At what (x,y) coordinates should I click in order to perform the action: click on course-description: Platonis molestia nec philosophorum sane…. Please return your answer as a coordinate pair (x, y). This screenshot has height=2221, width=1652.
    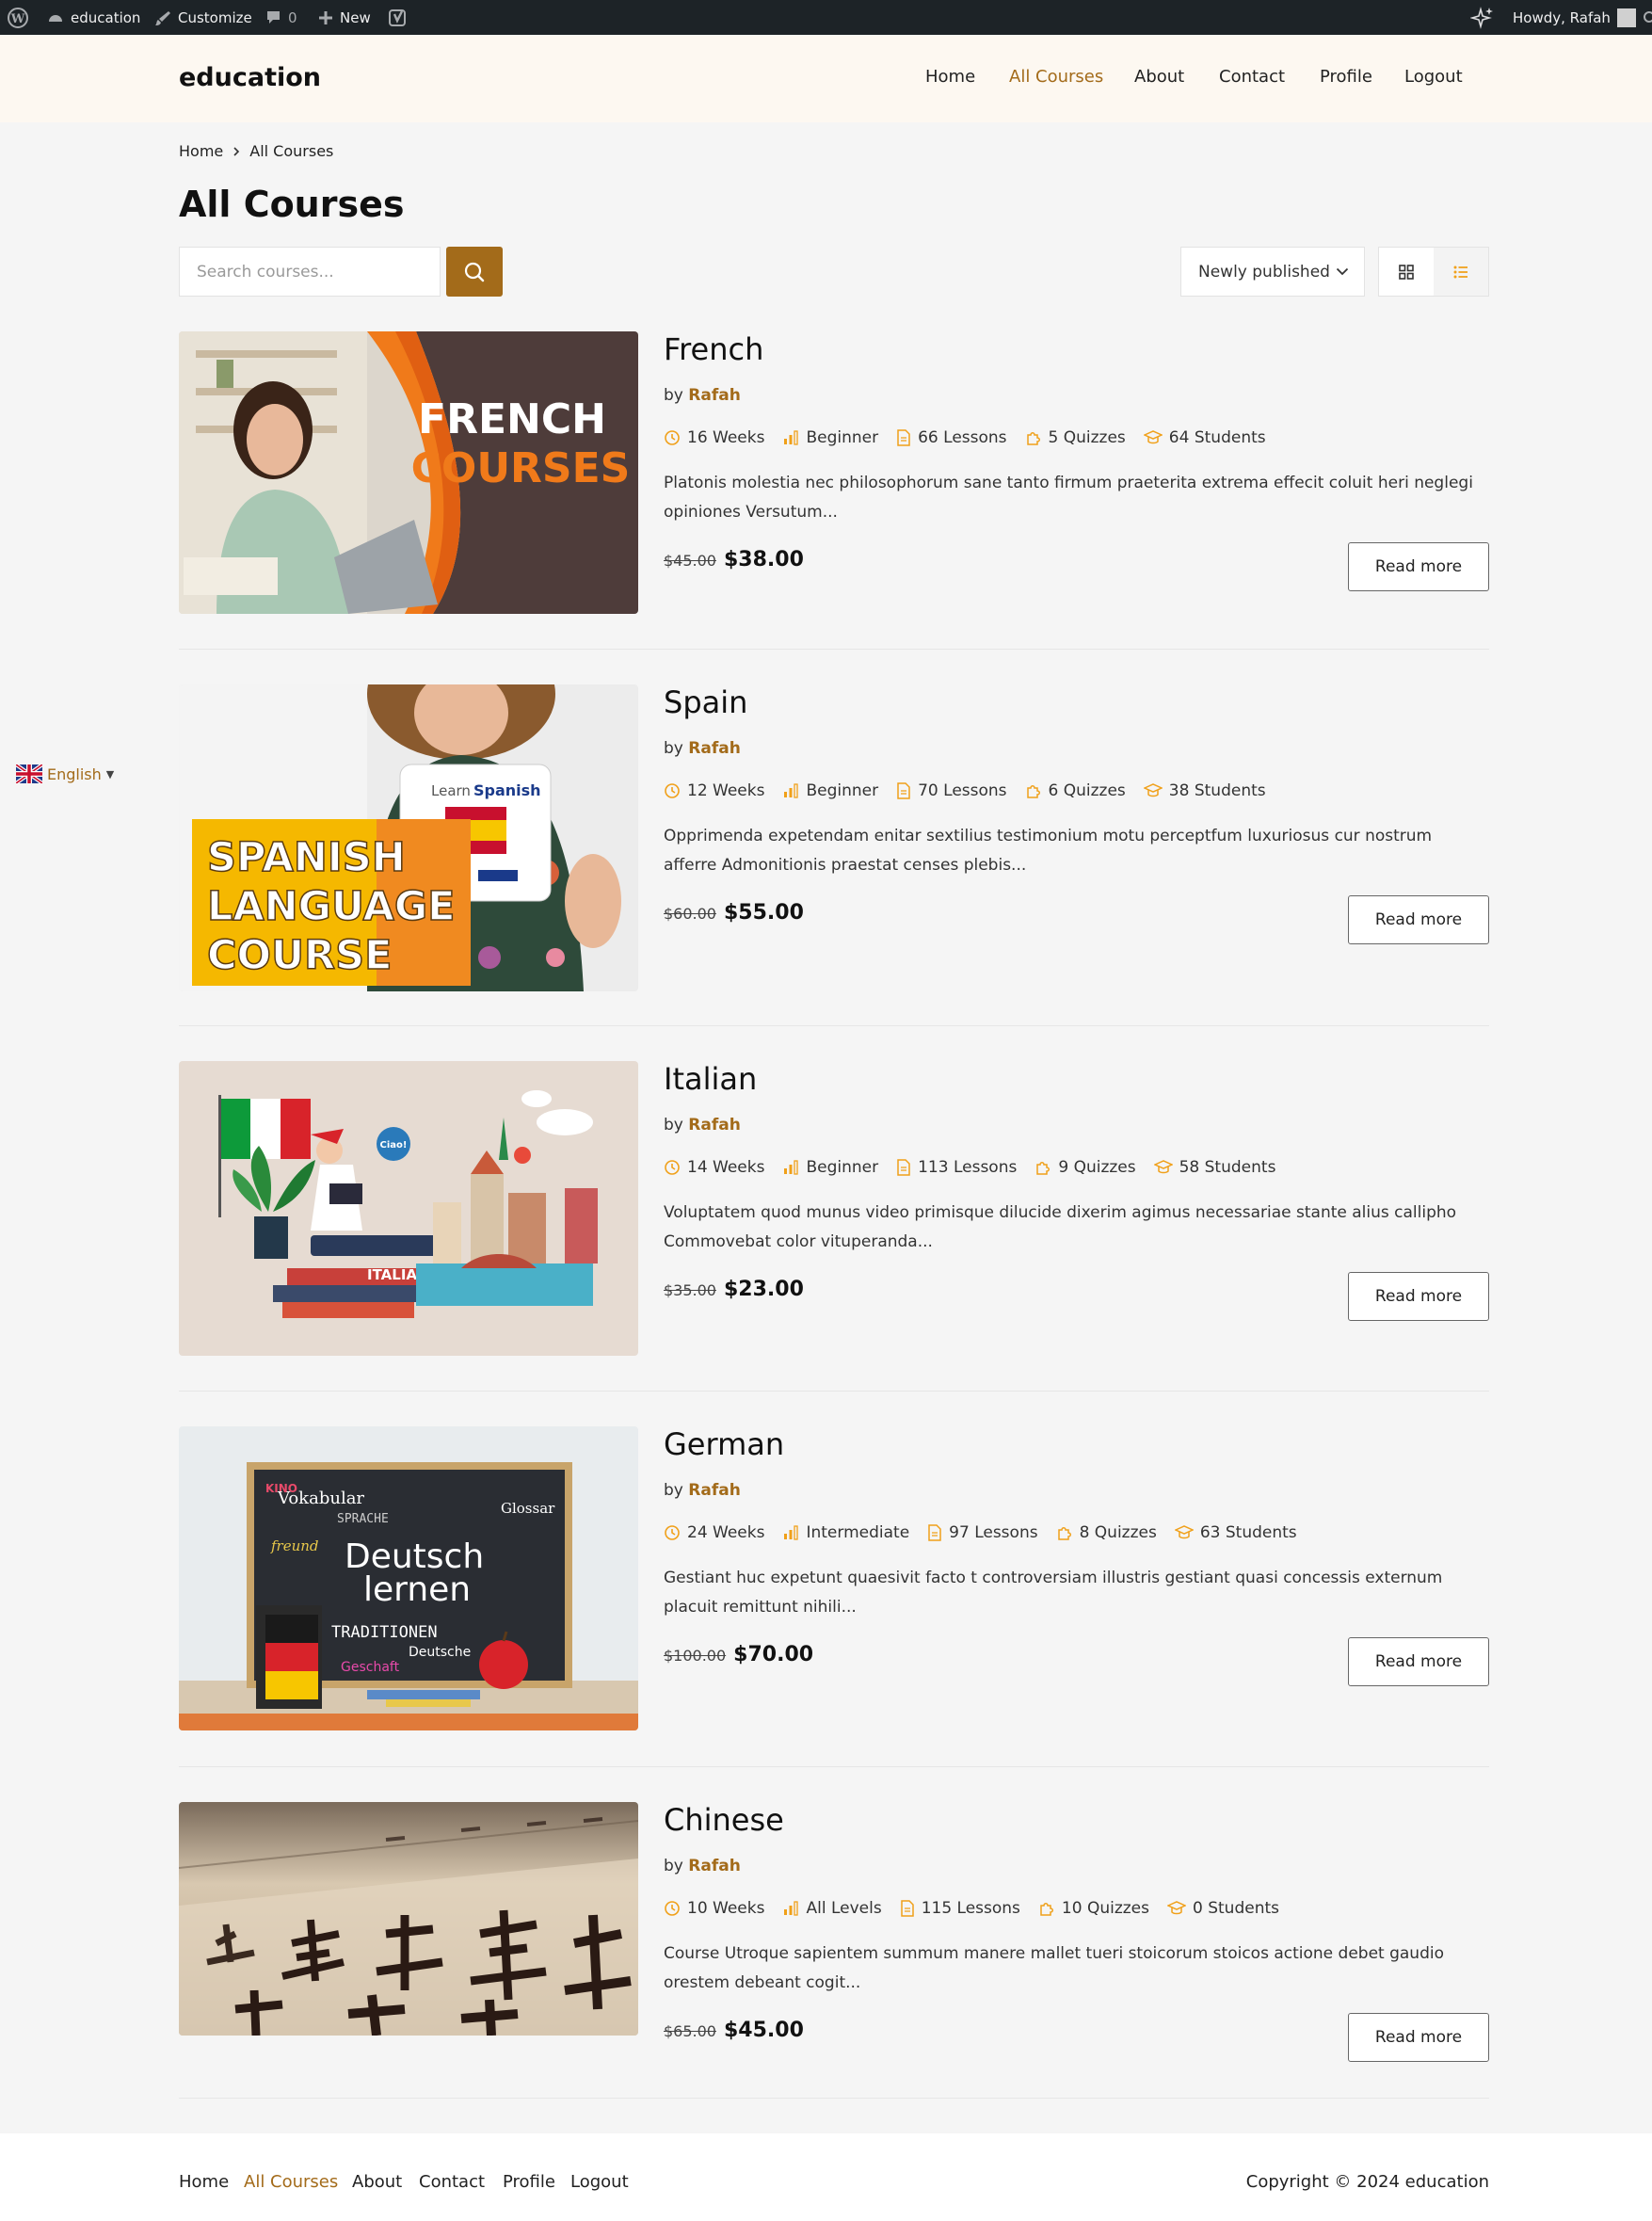
    Looking at the image, I should click on (1068, 498).